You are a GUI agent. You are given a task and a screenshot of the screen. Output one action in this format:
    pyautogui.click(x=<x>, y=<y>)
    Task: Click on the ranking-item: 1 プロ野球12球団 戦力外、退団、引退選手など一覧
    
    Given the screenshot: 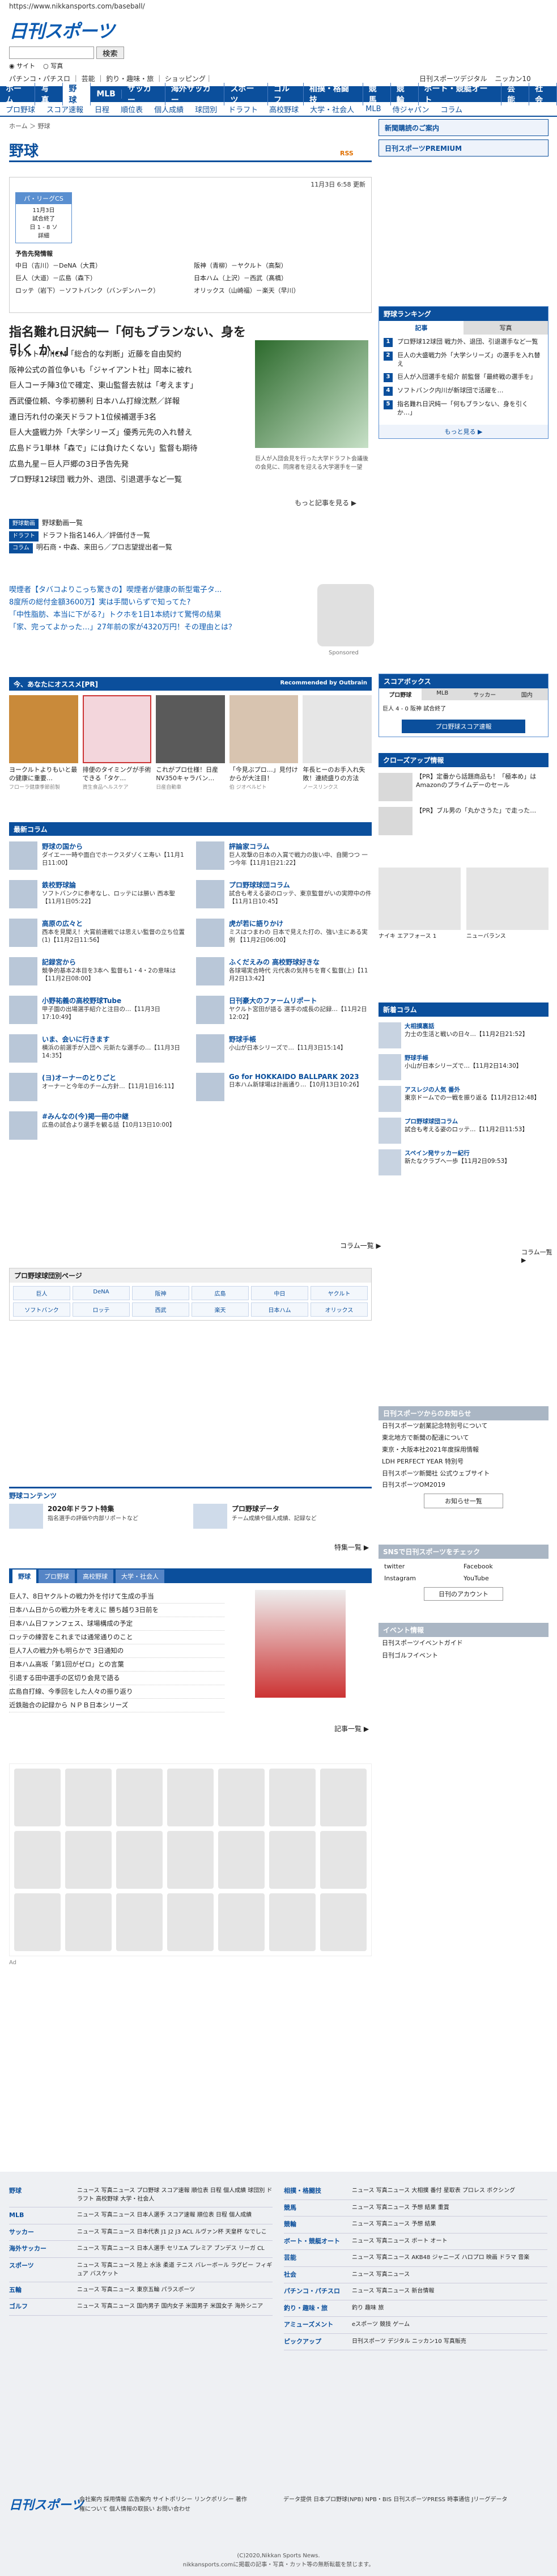 What is the action you would take?
    pyautogui.click(x=464, y=342)
    